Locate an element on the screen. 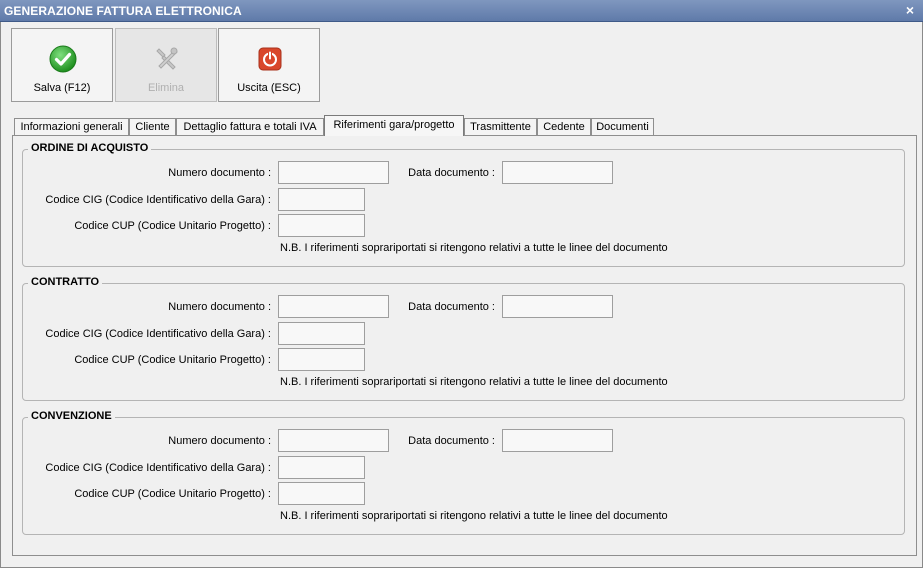 Image resolution: width=923 pixels, height=568 pixels. convenzione-data-documento-field is located at coordinates (557, 440).